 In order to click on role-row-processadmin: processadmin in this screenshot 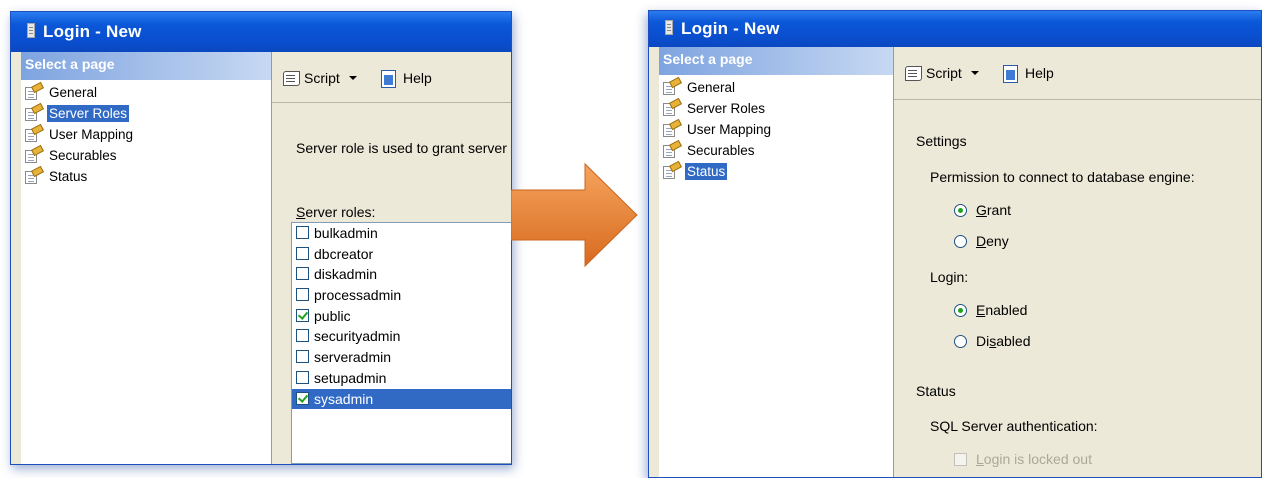, I will do `click(401, 295)`.